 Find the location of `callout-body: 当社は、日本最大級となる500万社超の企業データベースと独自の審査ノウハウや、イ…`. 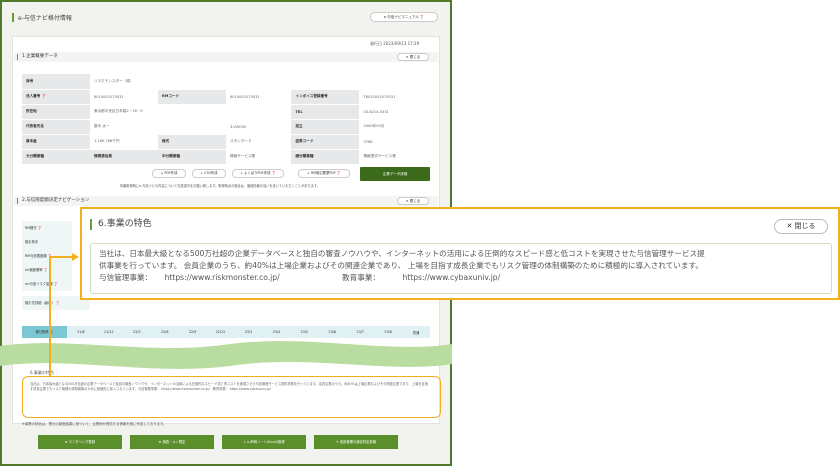

callout-body: 当社は、日本最大級となる500万社超の企業データベースと独自の審査ノウハウや、イ… is located at coordinates (461, 268).